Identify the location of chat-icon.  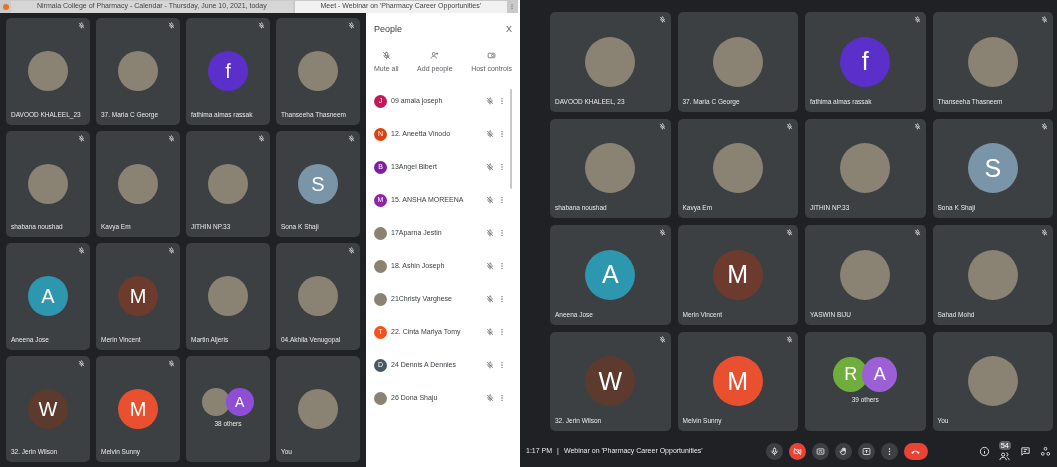
(1025, 451).